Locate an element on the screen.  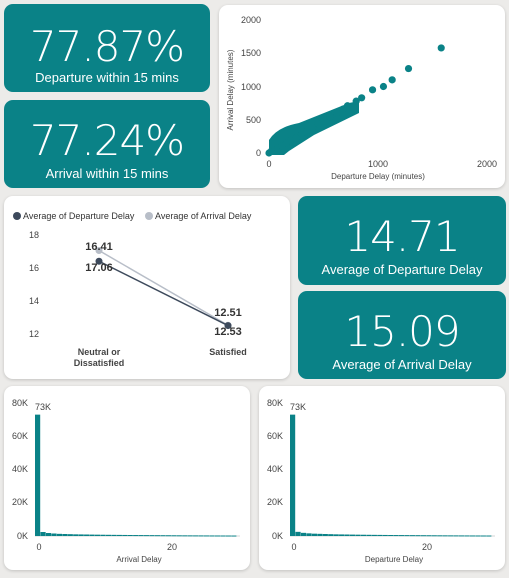
data-label: 17.06 is located at coordinates (99, 268).